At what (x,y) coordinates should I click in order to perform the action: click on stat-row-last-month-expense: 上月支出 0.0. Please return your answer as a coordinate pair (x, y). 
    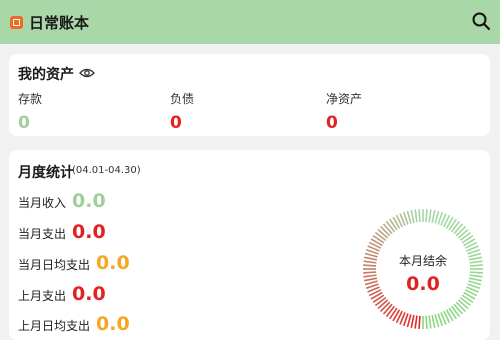
    Looking at the image, I should click on (62, 294).